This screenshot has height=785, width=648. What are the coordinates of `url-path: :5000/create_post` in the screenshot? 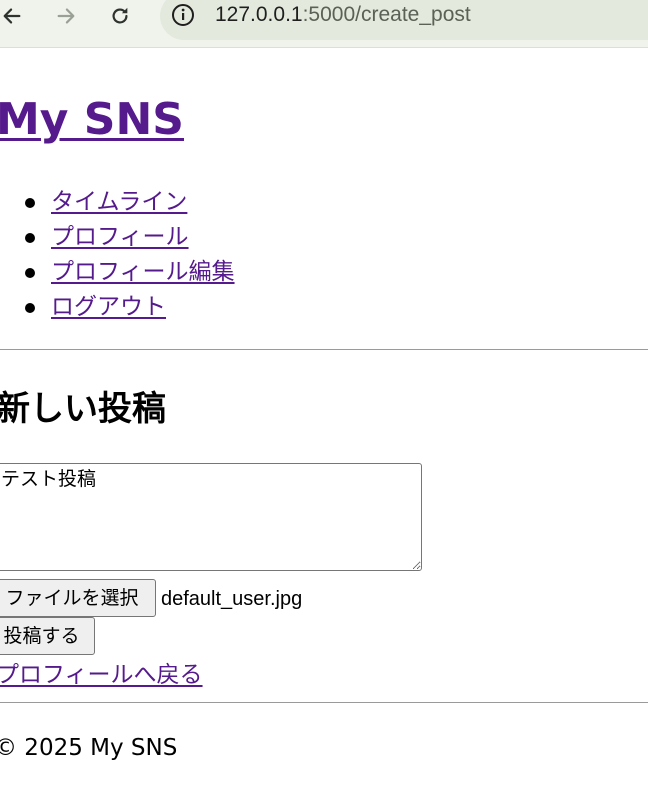 It's located at (386, 14).